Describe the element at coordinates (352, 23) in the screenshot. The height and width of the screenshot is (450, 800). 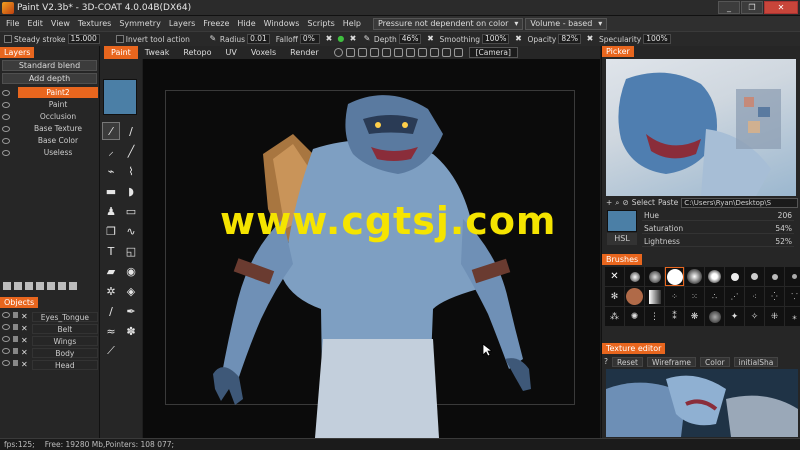
I see `menu-help: Help` at that location.